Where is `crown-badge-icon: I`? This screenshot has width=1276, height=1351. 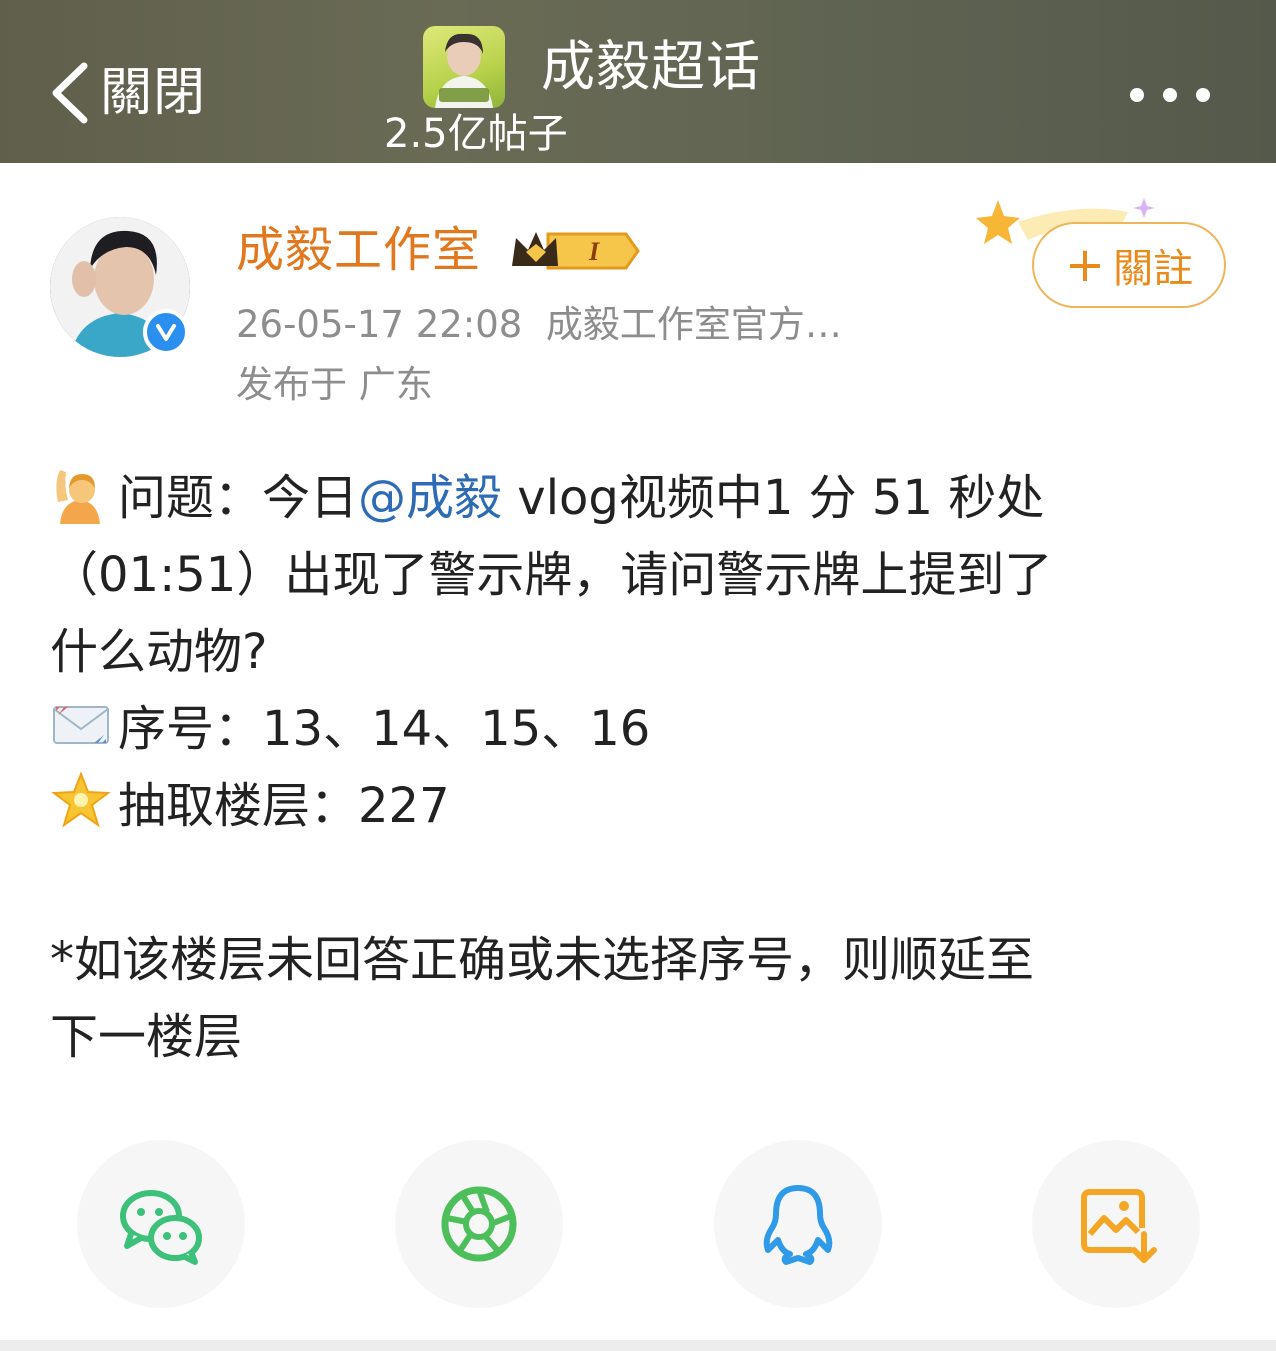
crown-badge-icon: I is located at coordinates (576, 251).